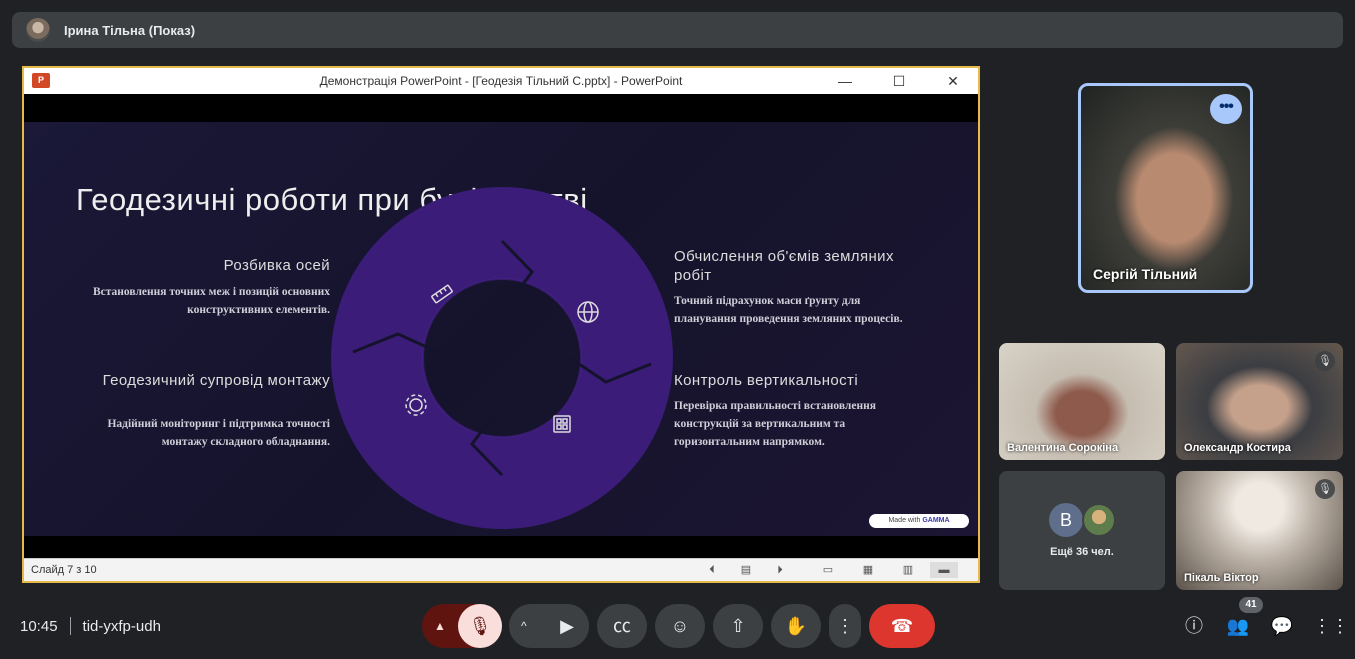 Image resolution: width=1355 pixels, height=659 pixels. I want to click on cycle-ring, so click(502, 358).